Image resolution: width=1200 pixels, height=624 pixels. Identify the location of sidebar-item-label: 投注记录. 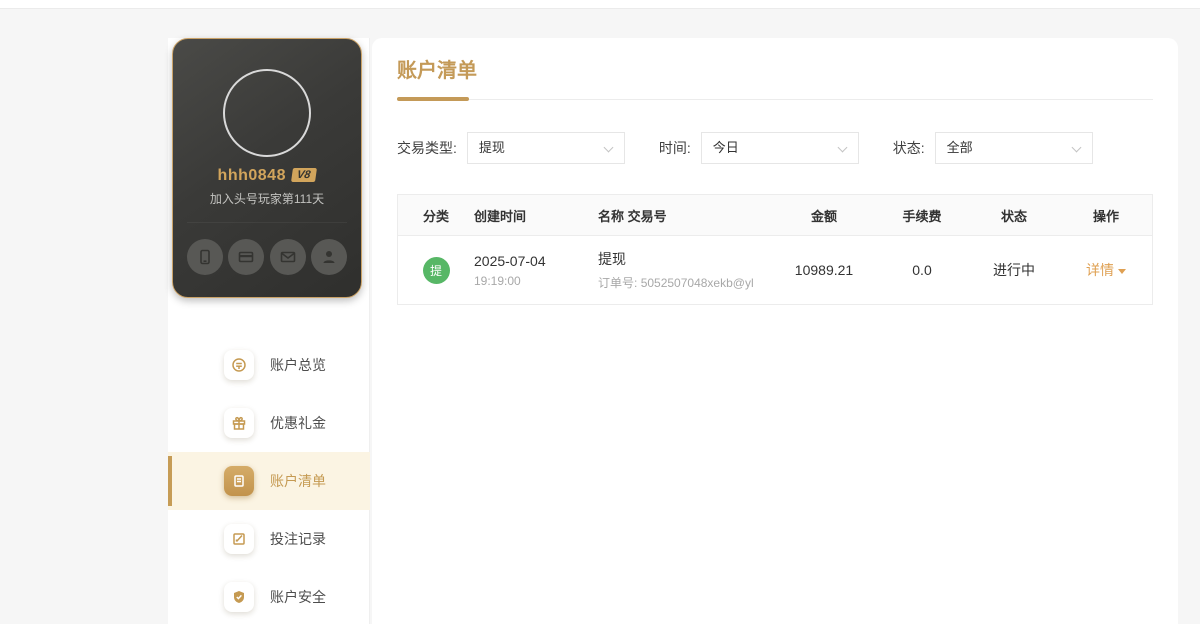
(298, 539).